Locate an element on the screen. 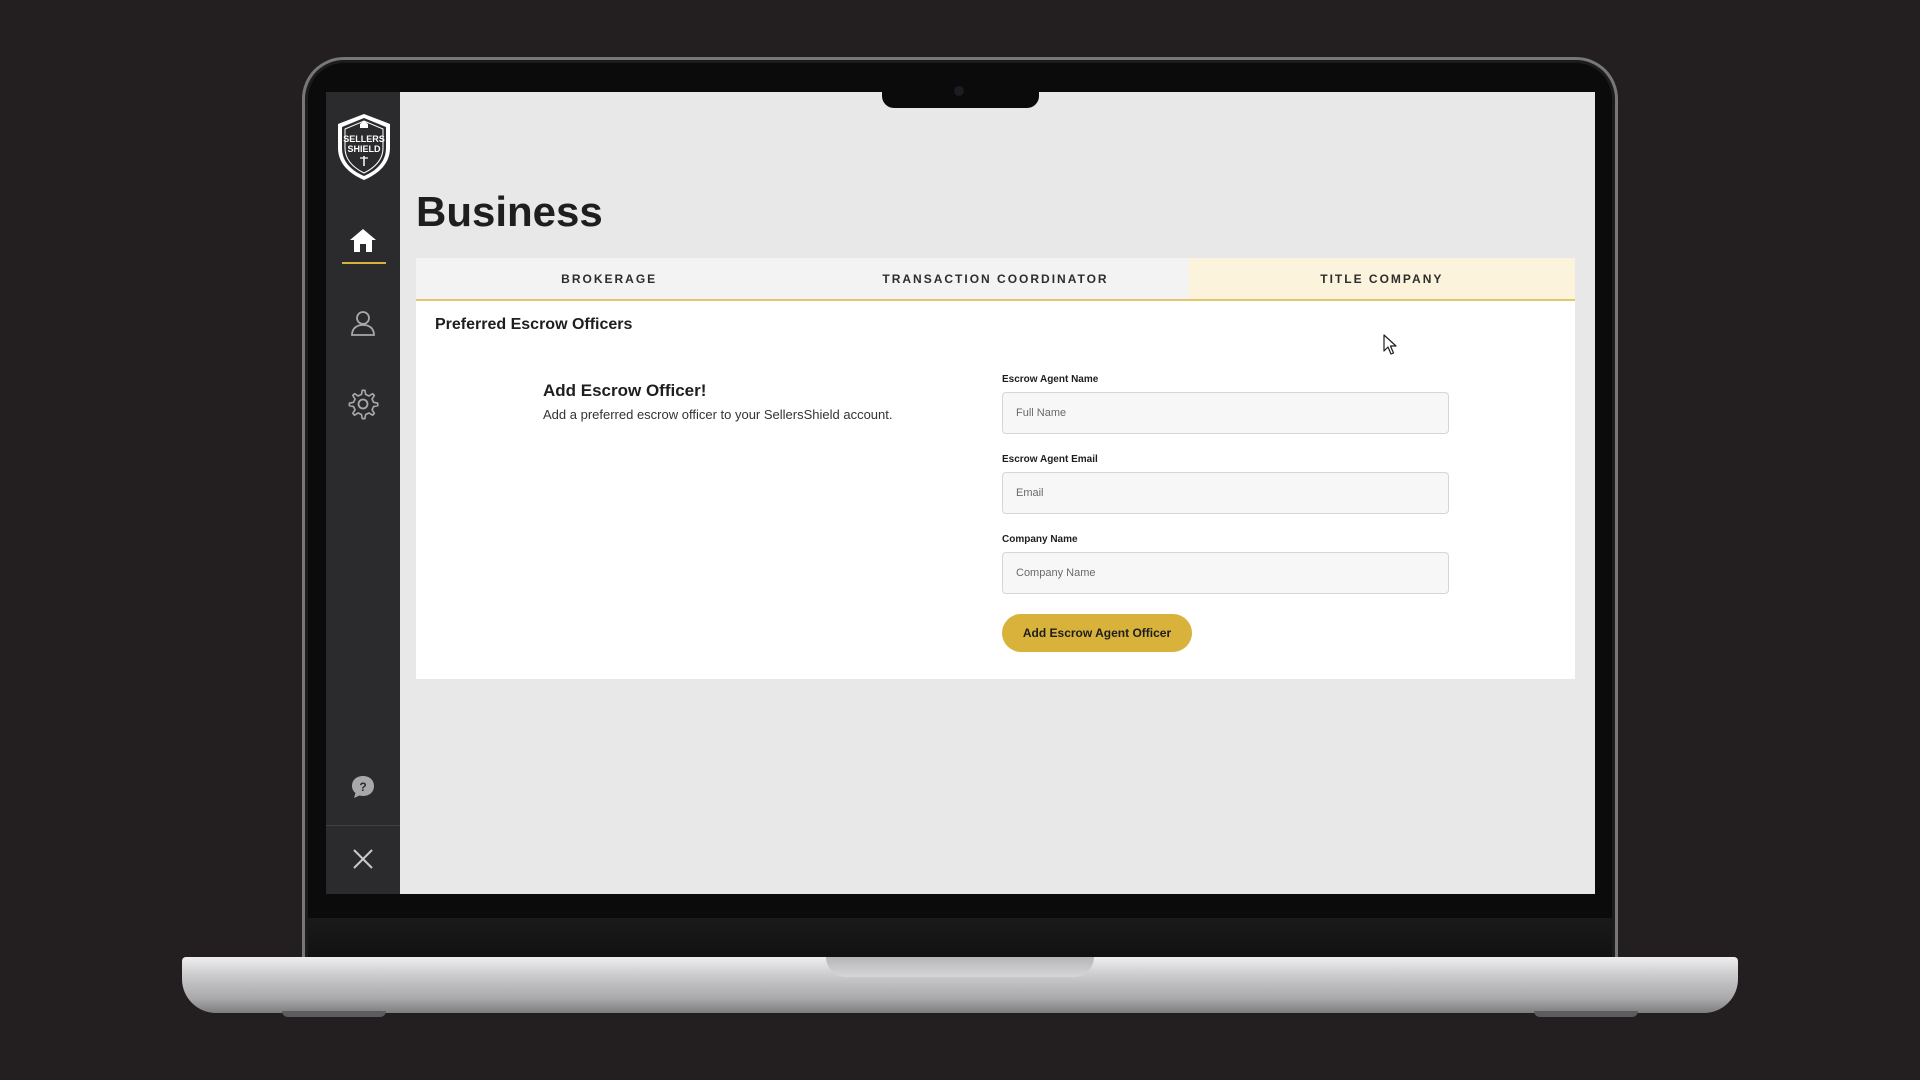 The image size is (1920, 1080). sidebar-item-profile is located at coordinates (363, 323).